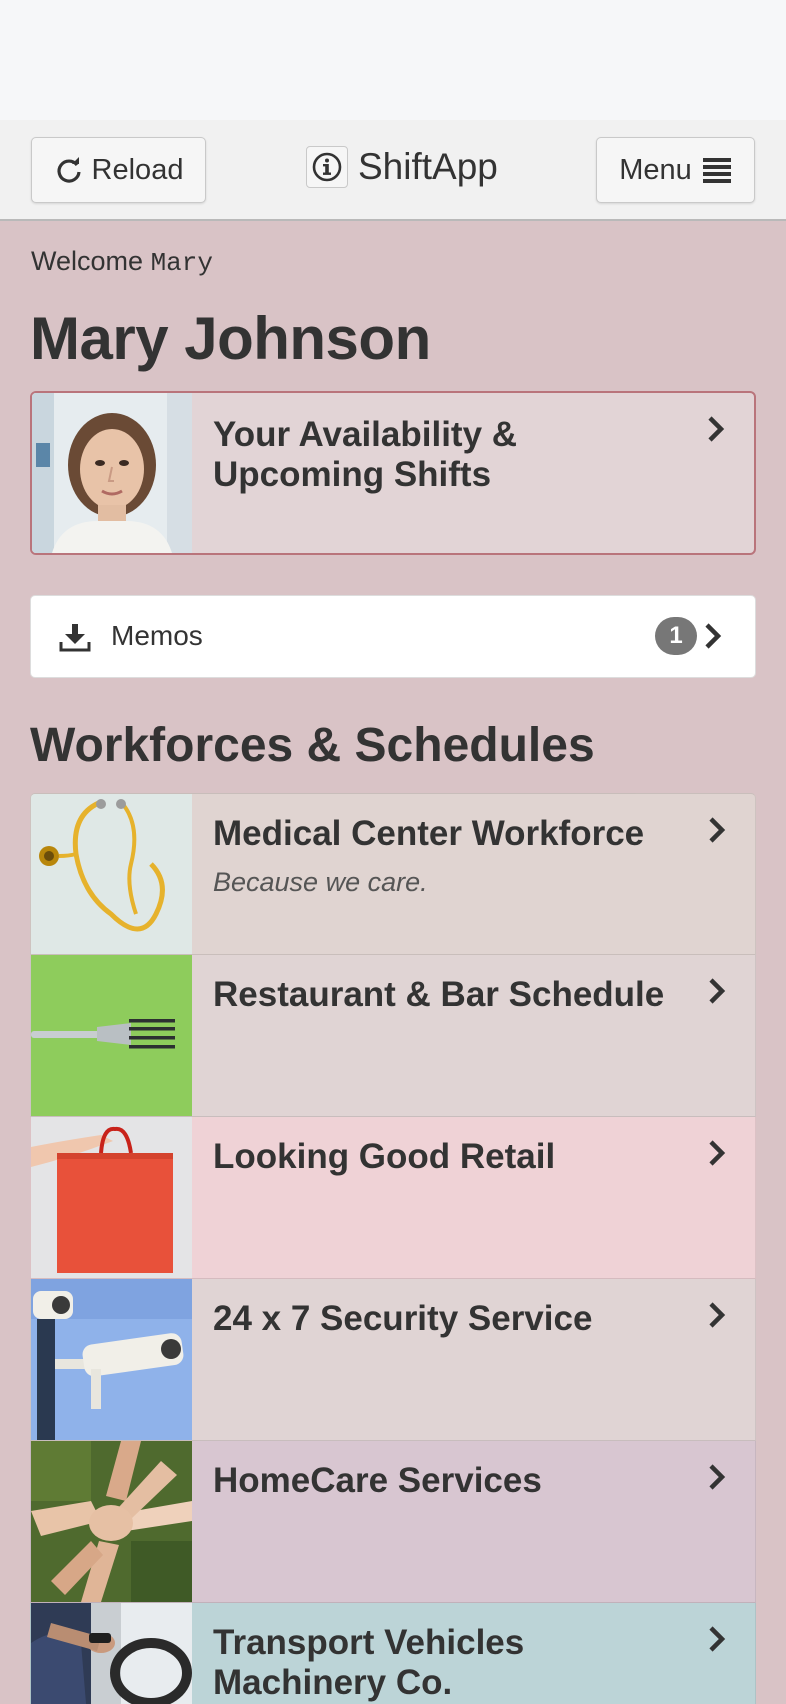  I want to click on status-bar-area, so click(393, 60).